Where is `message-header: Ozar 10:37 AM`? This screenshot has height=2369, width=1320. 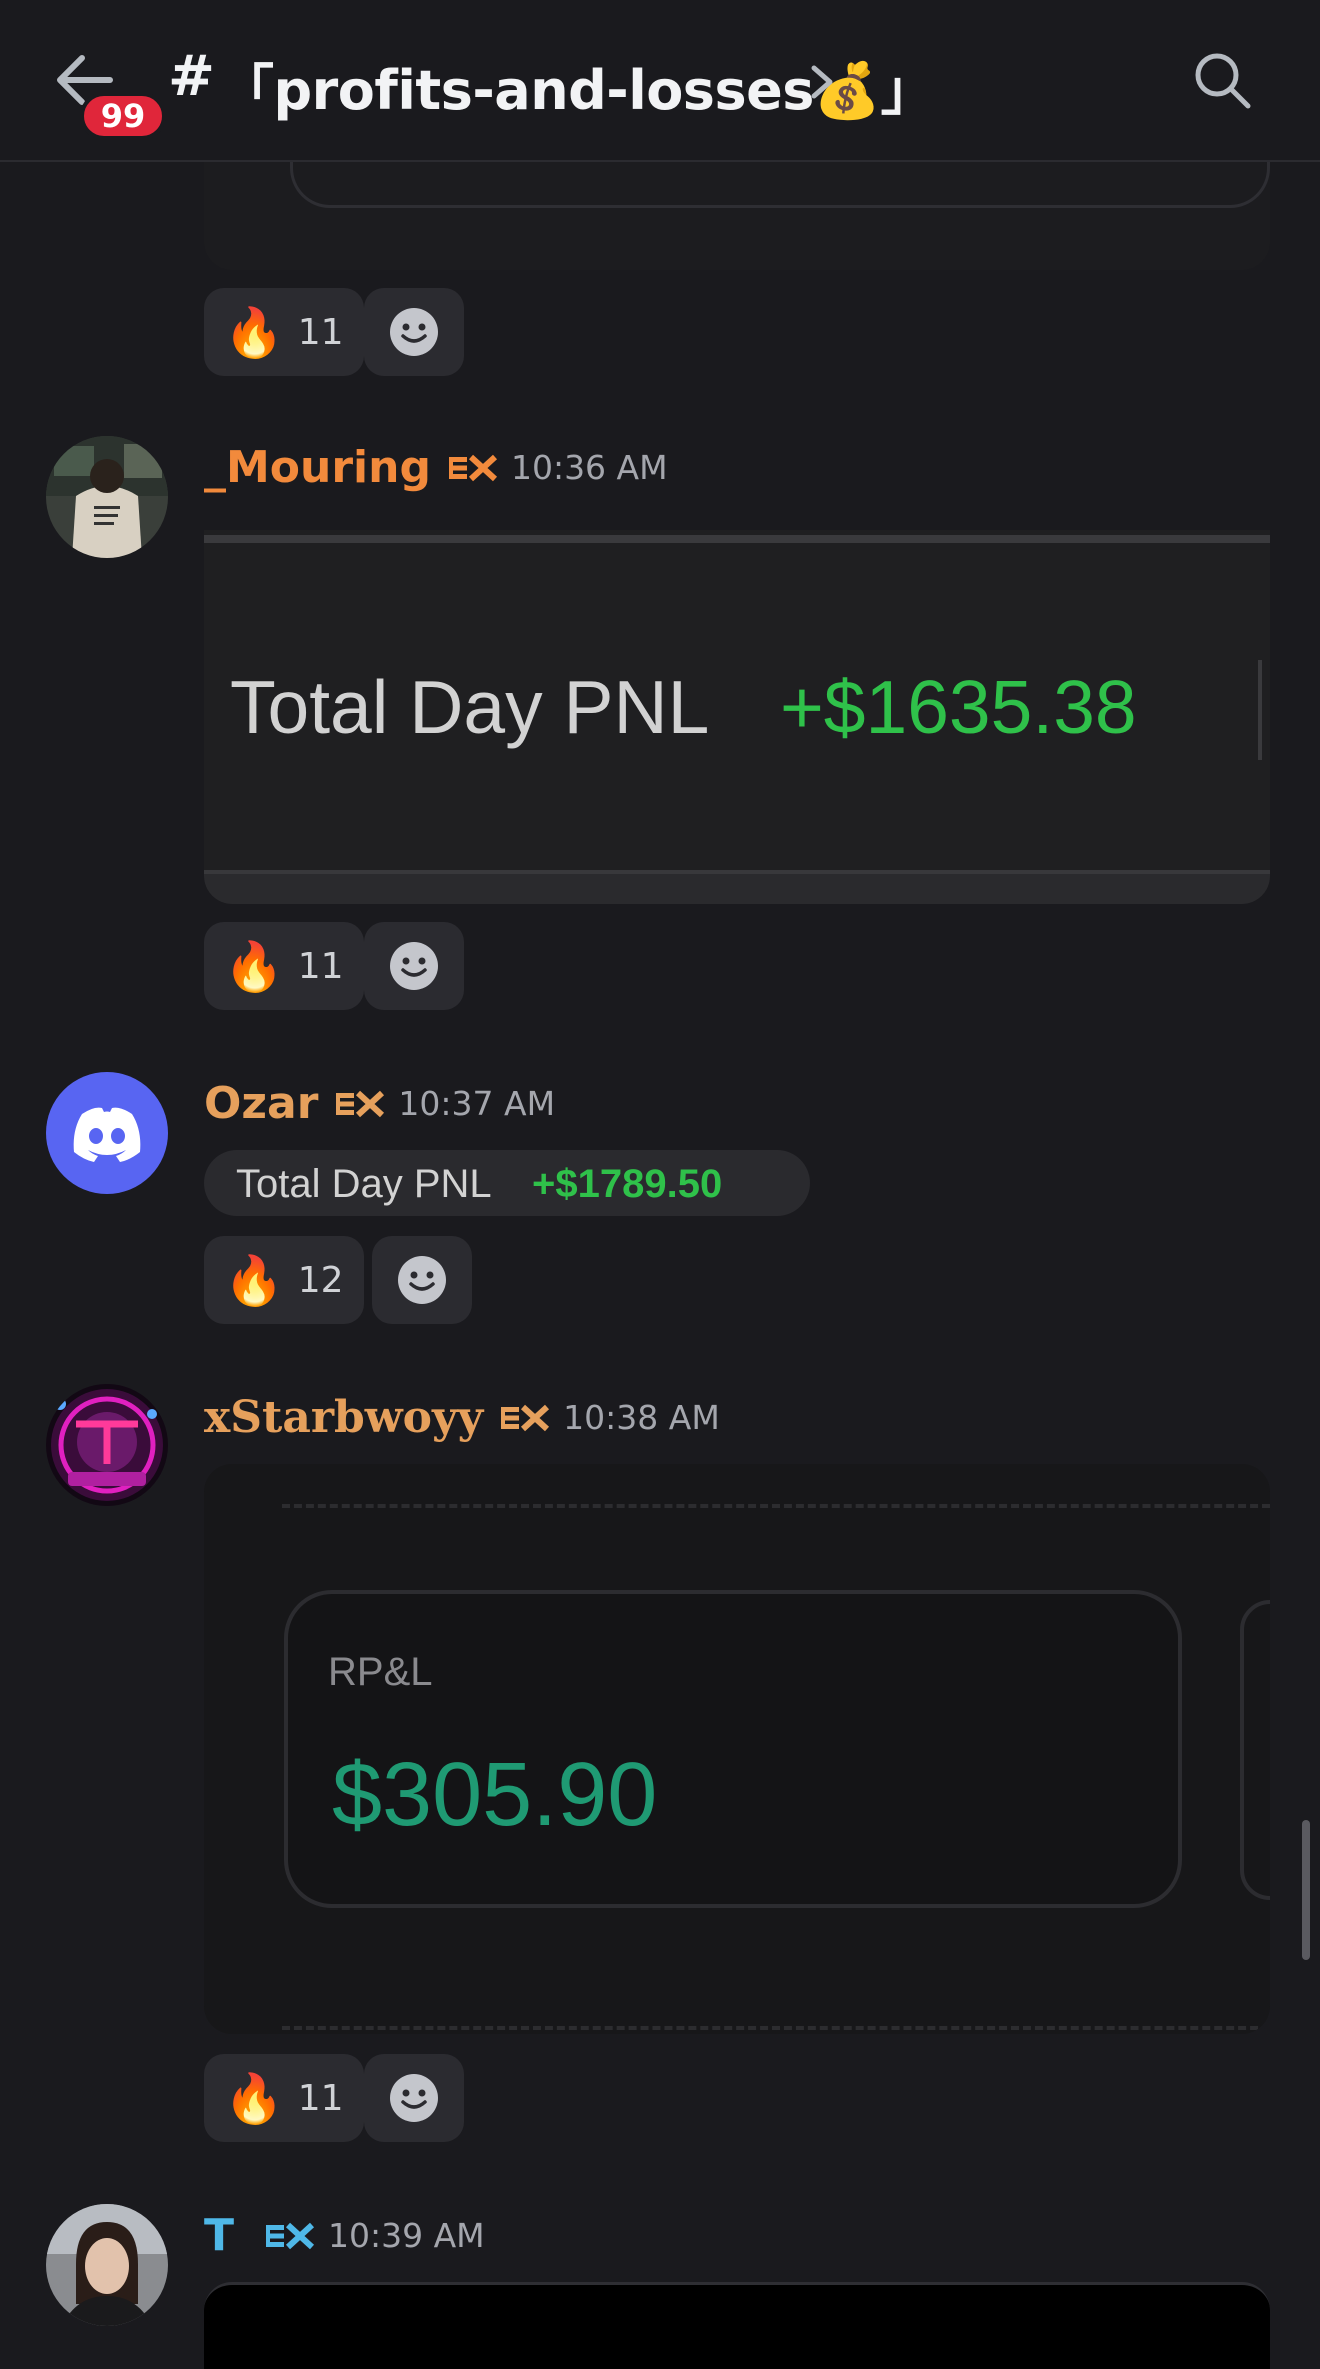
message-header: Ozar 10:37 AM is located at coordinates (379, 1103).